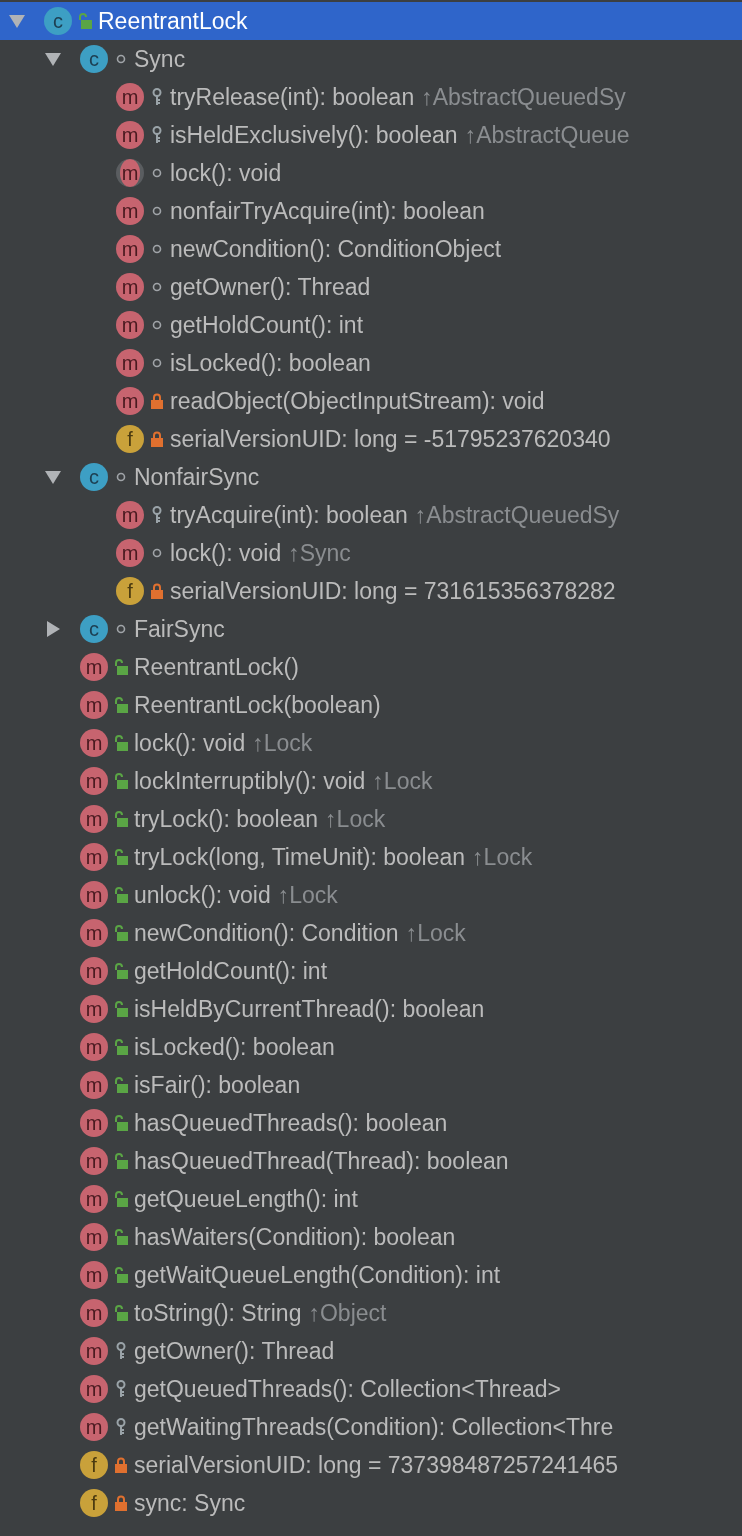 The height and width of the screenshot is (1536, 742). What do you see at coordinates (371, 1161) in the screenshot?
I see `tree-row: m hasQueuedThread(Thread): boolean` at bounding box center [371, 1161].